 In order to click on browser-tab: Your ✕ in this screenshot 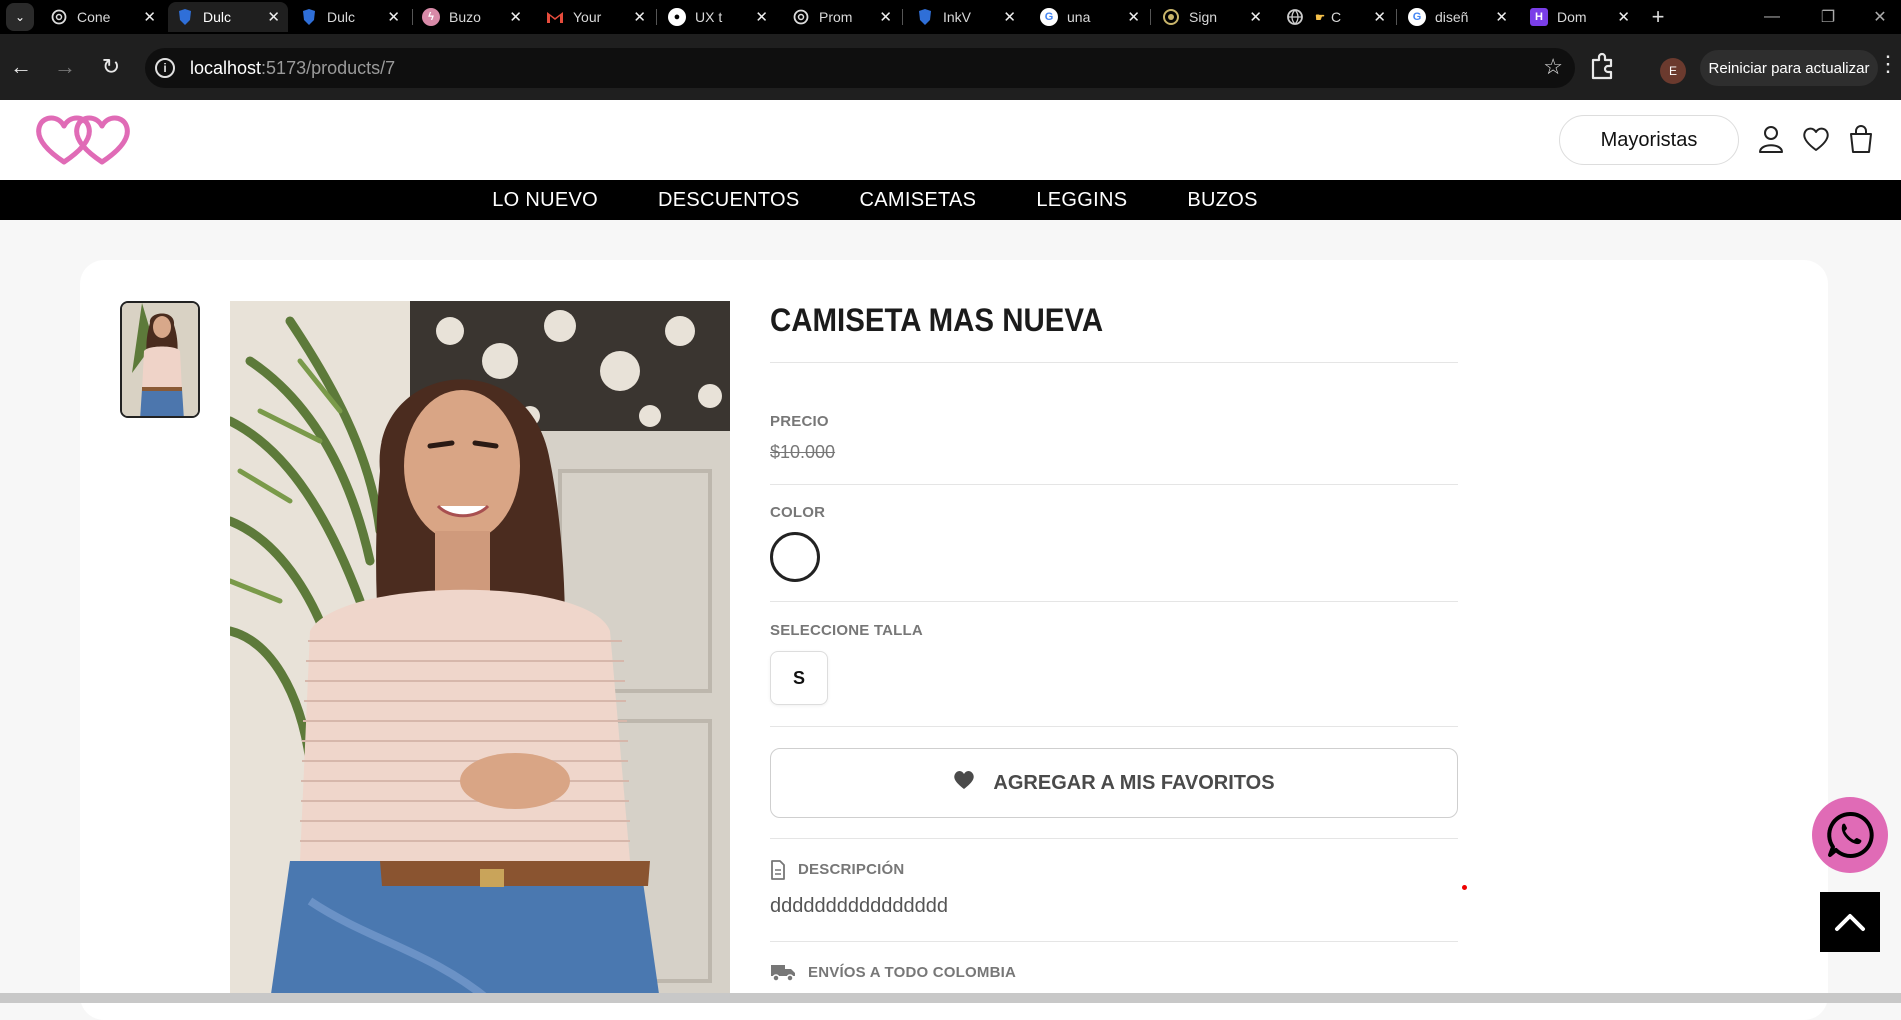, I will do `click(596, 17)`.